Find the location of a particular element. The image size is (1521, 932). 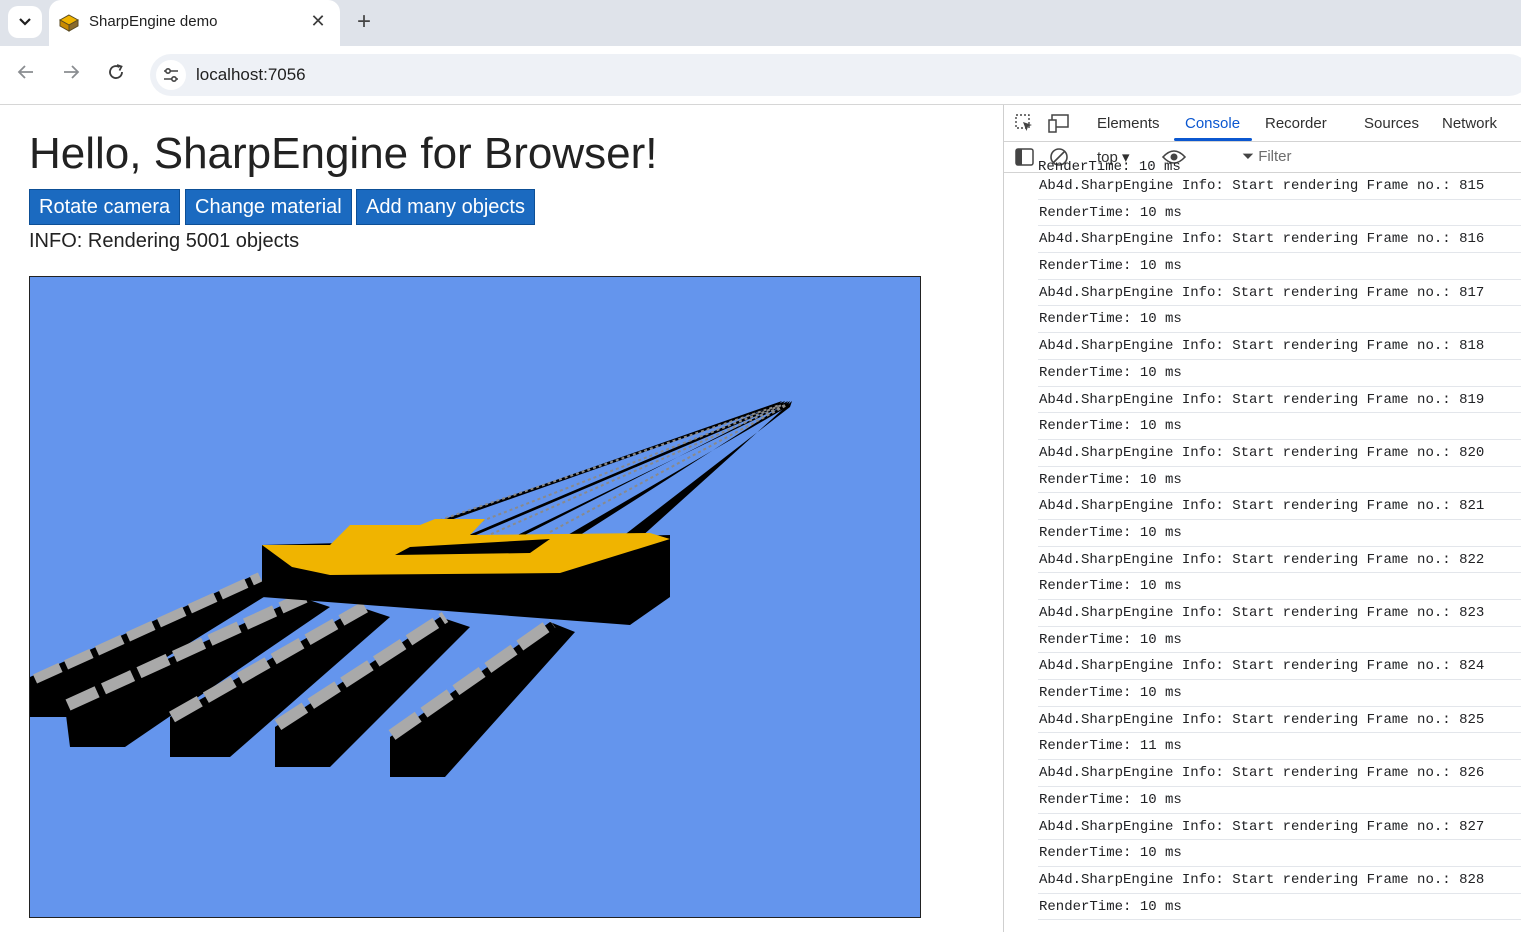

back-button is located at coordinates (26, 74).